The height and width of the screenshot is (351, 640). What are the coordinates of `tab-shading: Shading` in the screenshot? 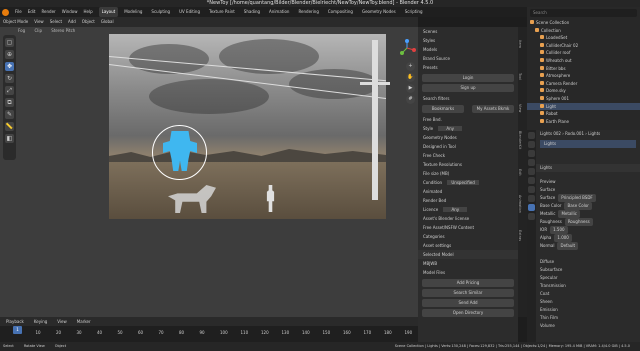 It's located at (252, 12).